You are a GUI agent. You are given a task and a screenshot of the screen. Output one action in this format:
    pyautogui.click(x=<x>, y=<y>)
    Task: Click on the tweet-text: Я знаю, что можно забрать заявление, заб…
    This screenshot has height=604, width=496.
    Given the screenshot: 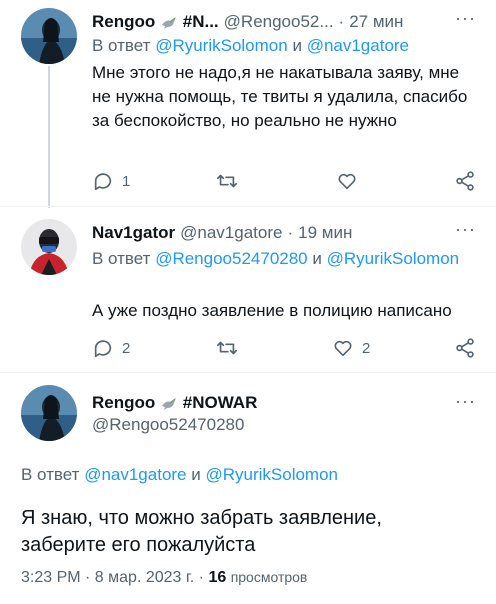 What is the action you would take?
    pyautogui.click(x=201, y=531)
    